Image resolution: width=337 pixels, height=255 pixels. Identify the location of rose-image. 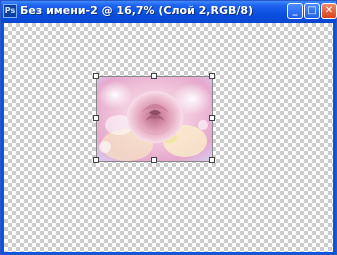
(154, 119).